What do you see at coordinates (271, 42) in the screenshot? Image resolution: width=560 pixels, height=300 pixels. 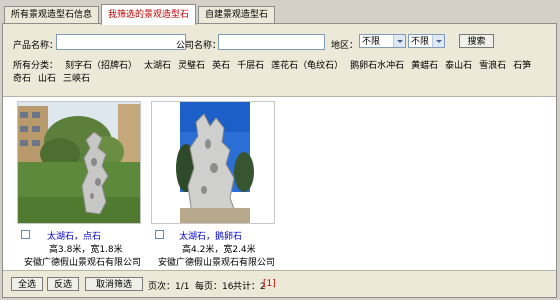 I see `company-name-input` at bounding box center [271, 42].